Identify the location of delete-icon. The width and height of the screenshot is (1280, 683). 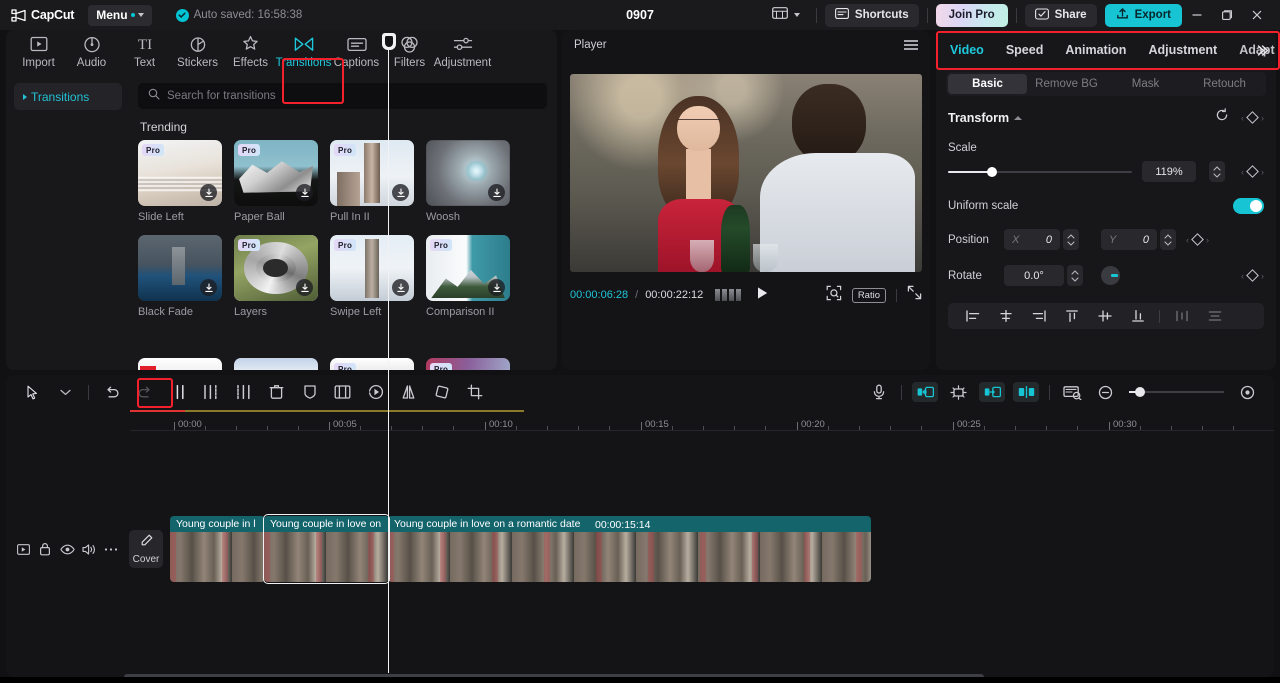
(276, 392).